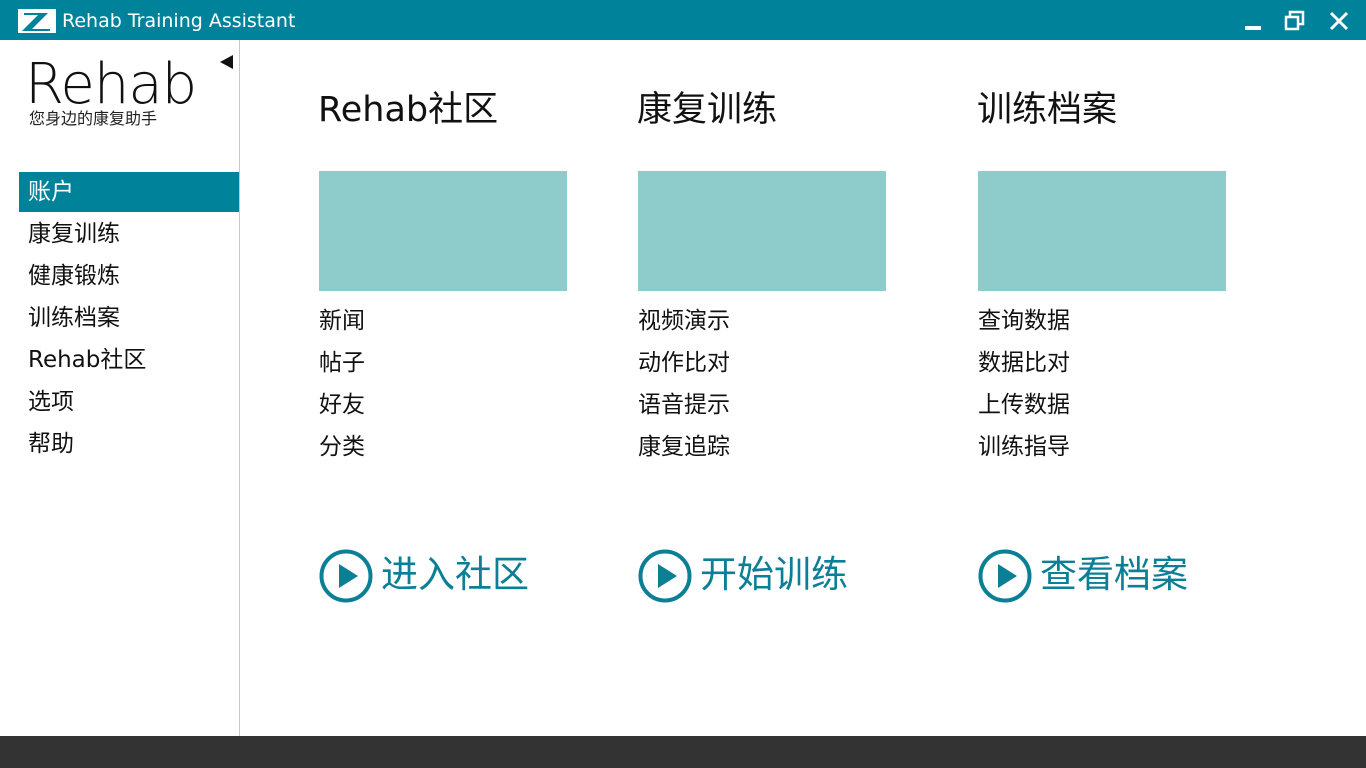 This screenshot has width=1366, height=768. I want to click on records-links: 查询数据 数据比对 上传数据 训练指导, so click(1024, 386).